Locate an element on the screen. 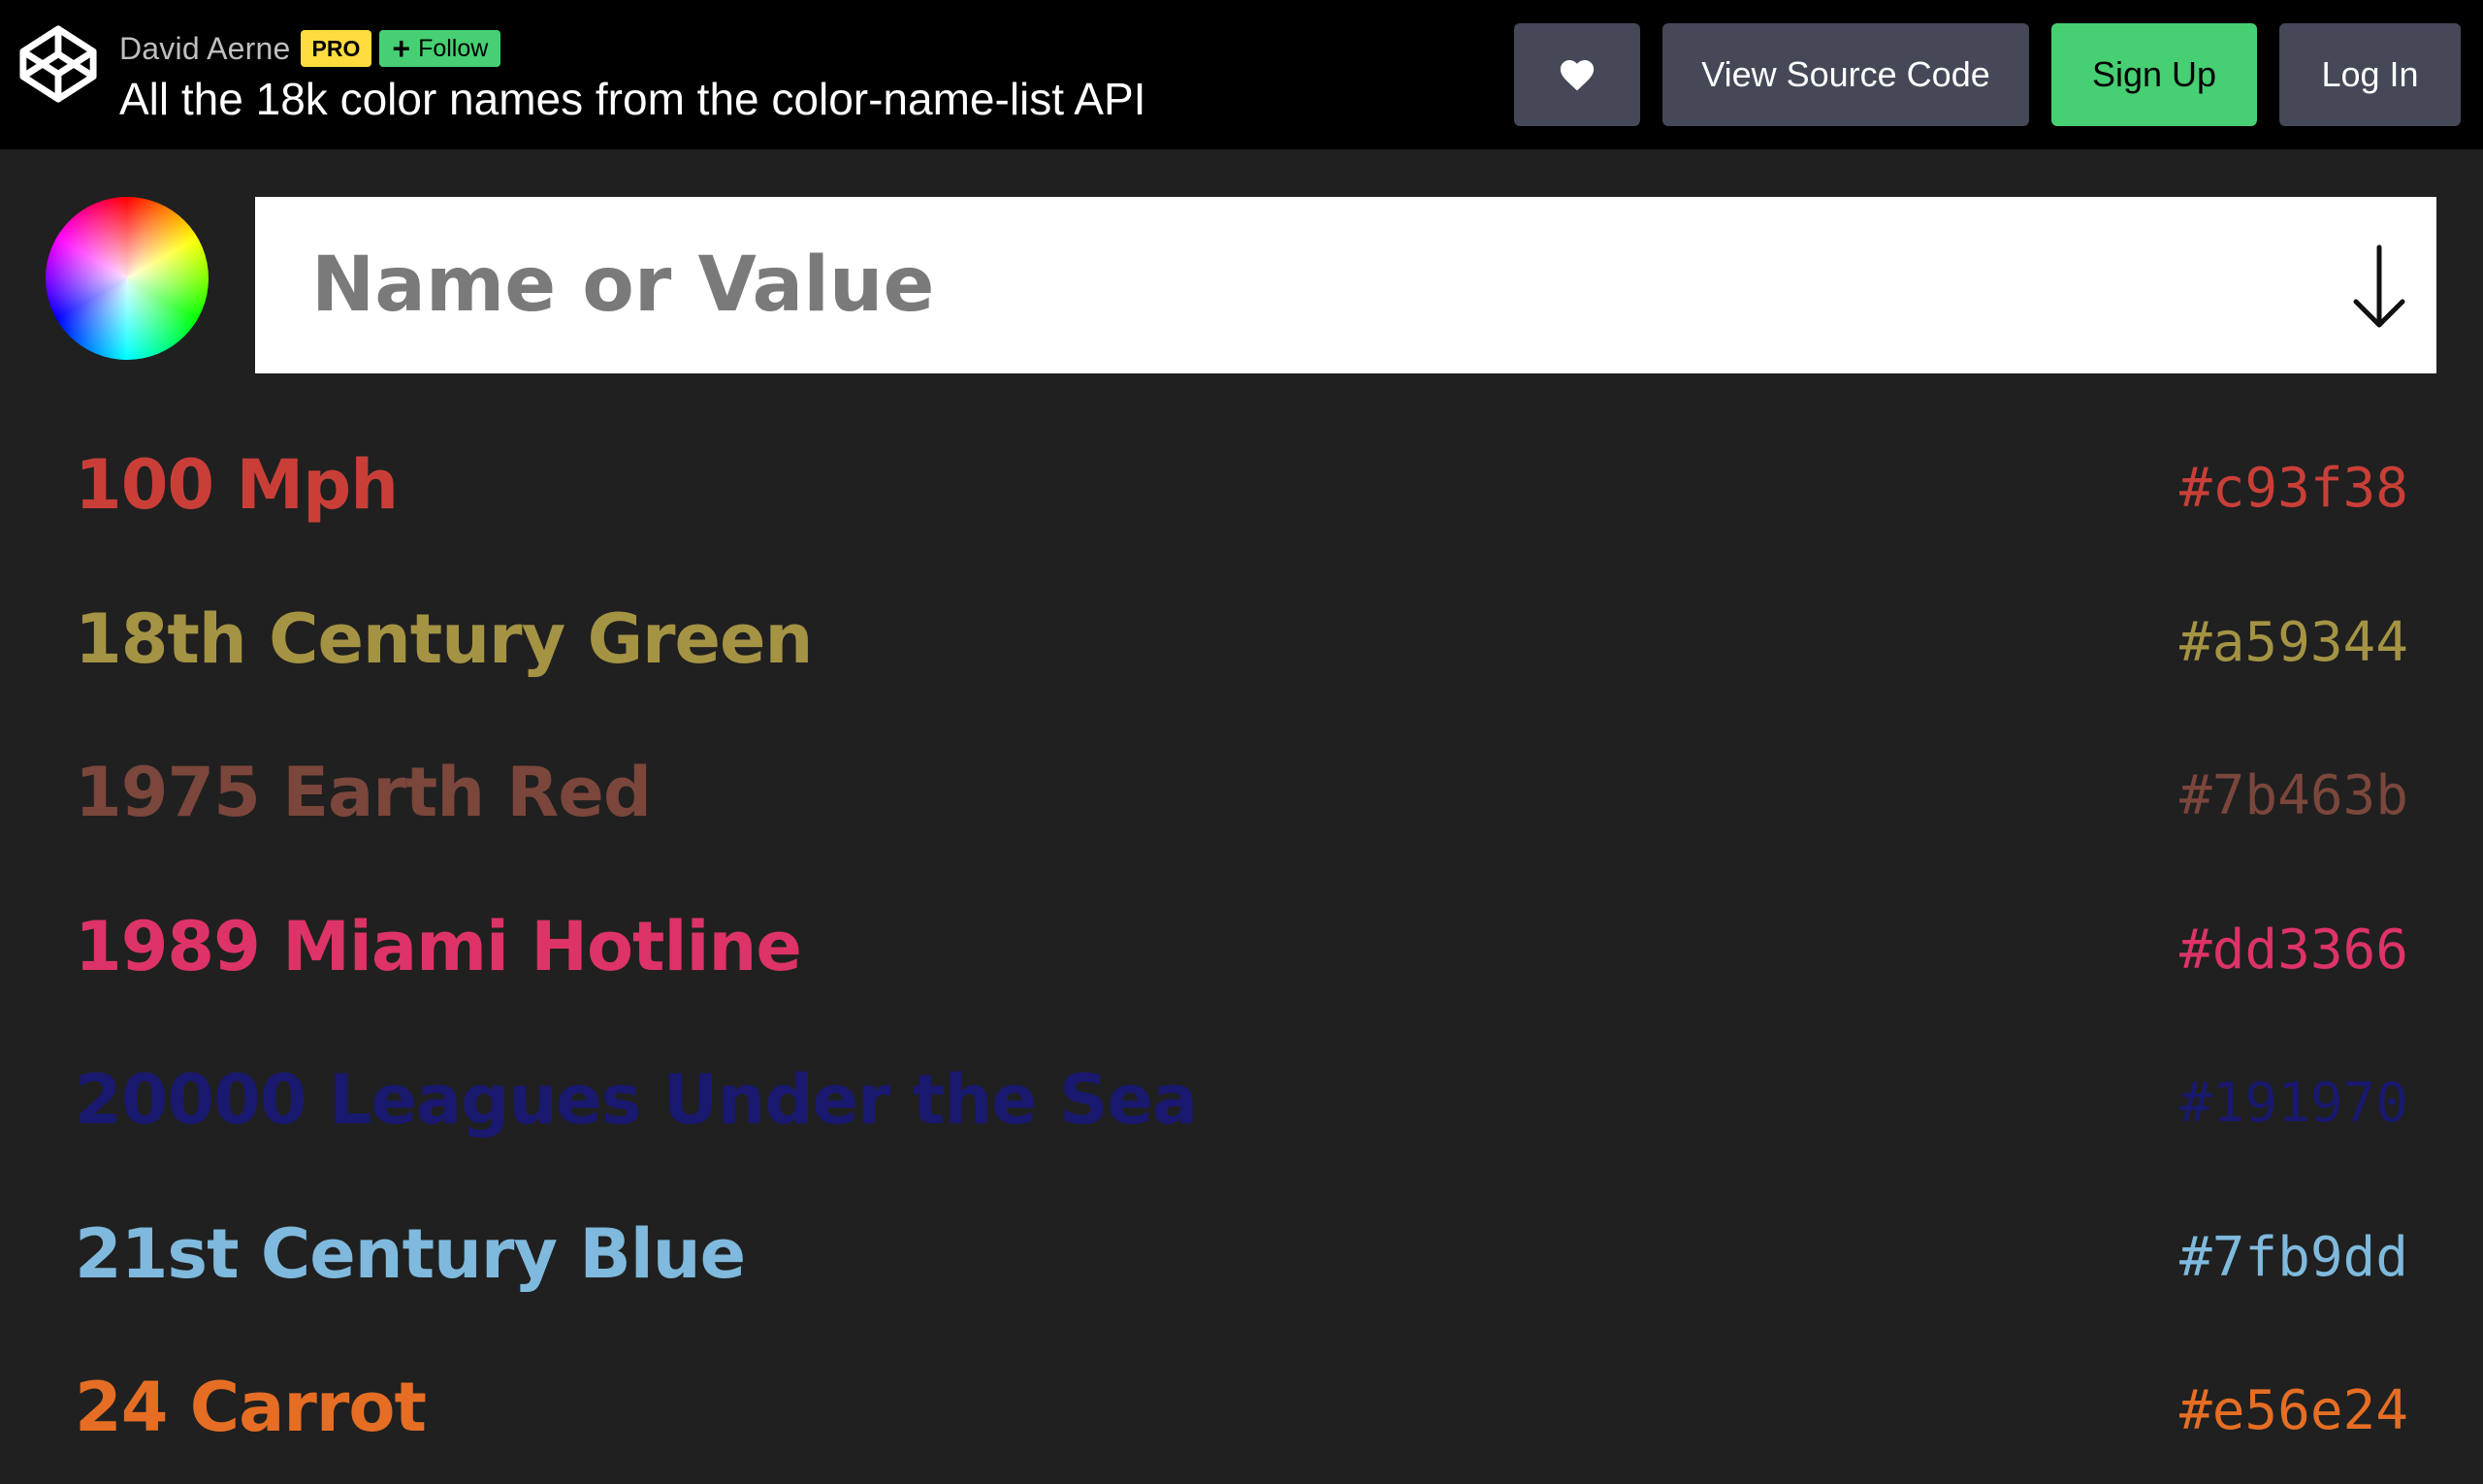 The width and height of the screenshot is (2483, 1484). login-button: Log In is located at coordinates (2370, 74).